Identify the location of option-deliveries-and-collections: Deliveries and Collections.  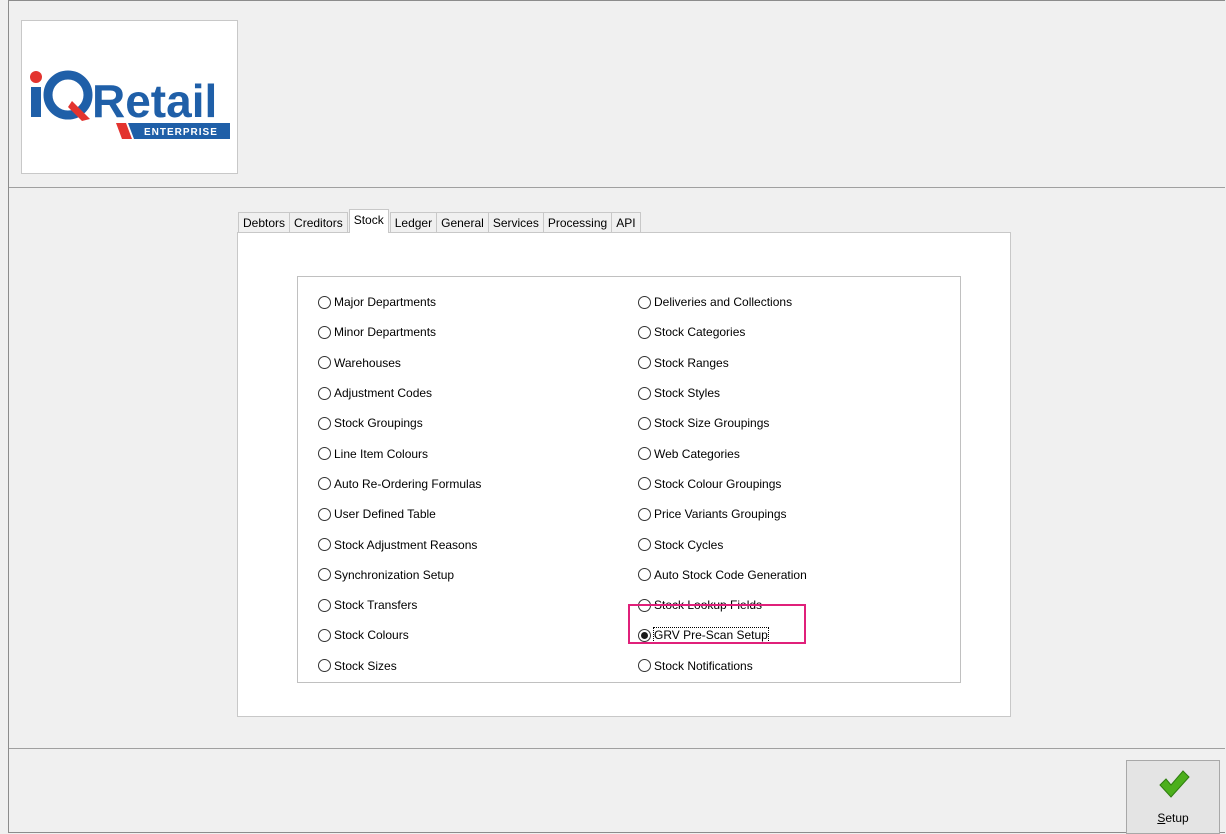
(722, 302).